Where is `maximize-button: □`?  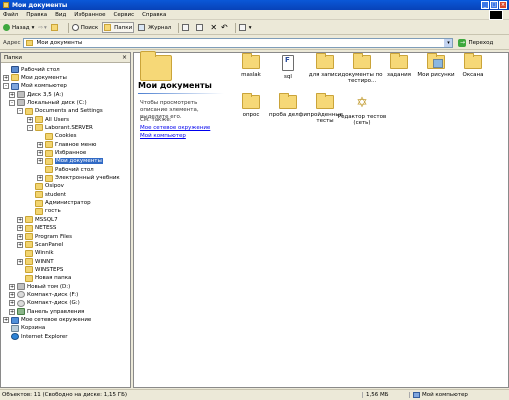
maximize-button: □ is located at coordinates (494, 5).